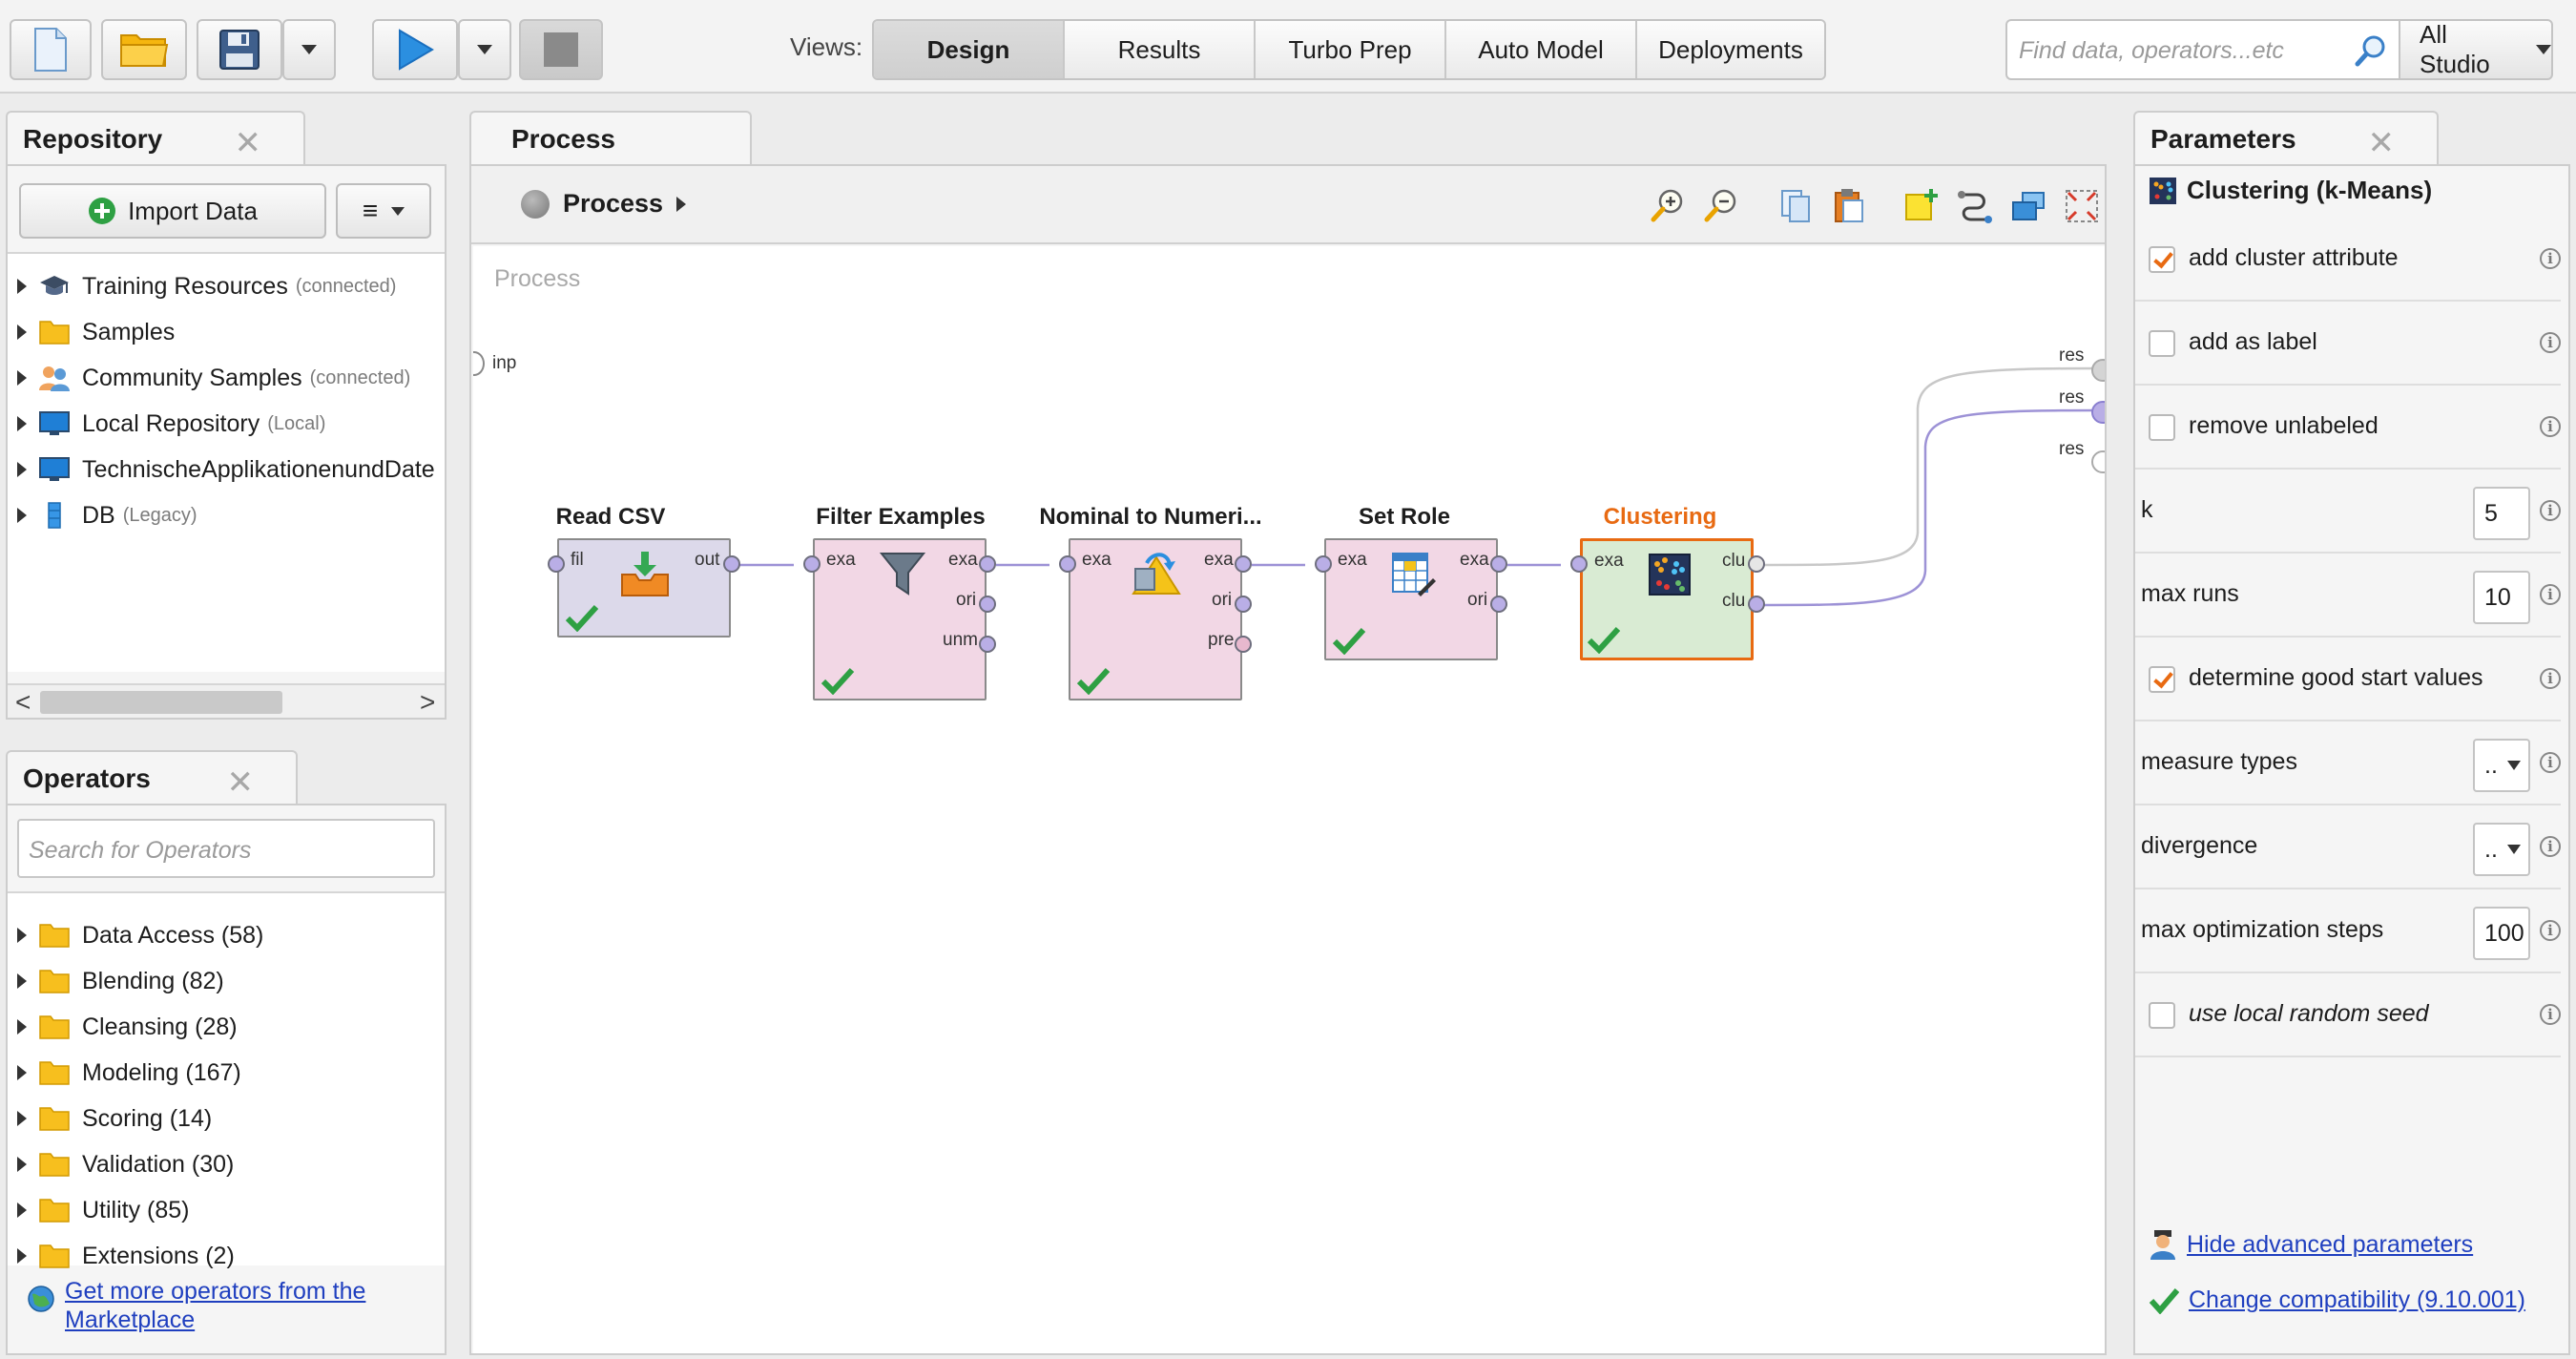  I want to click on repo-item-db: DB (Legacy), so click(102, 515).